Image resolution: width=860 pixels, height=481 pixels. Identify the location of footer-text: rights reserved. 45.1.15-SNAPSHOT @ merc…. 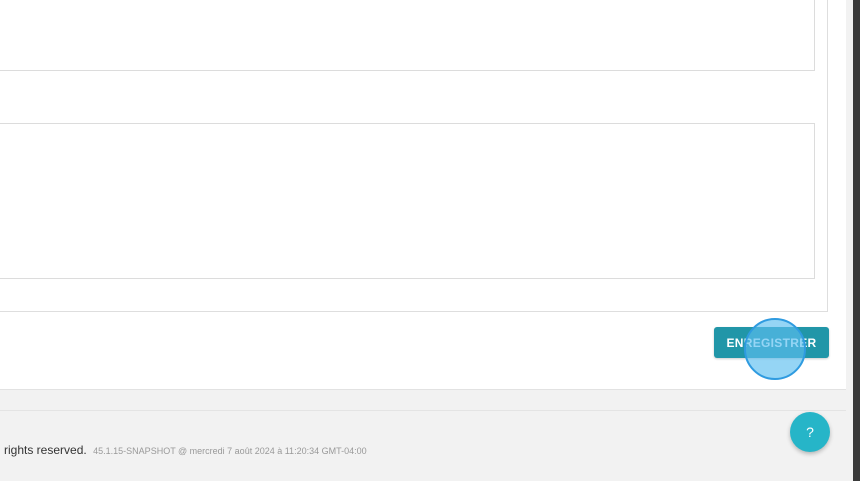
(185, 450).